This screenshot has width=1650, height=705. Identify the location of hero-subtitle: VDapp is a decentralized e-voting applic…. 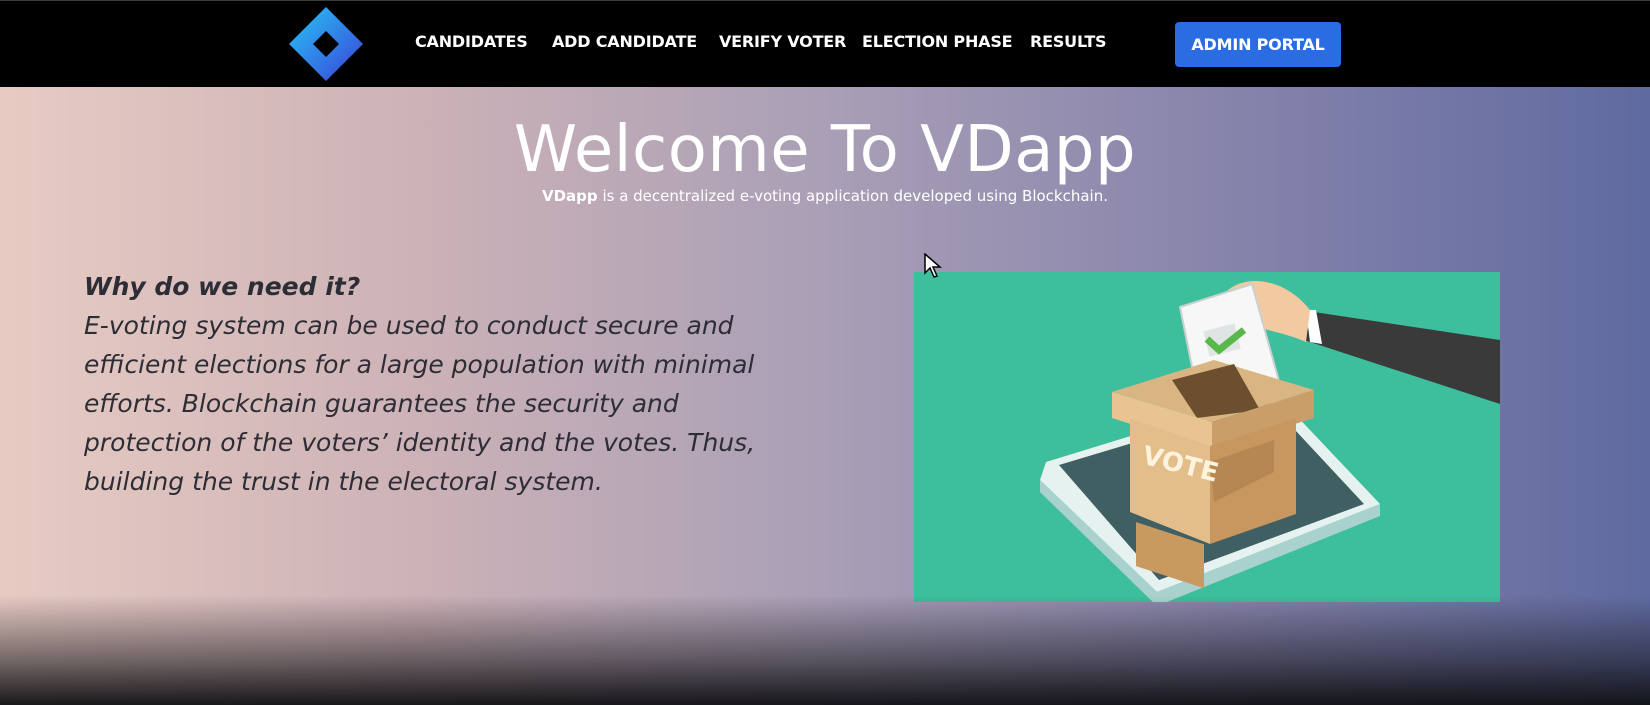
(825, 196).